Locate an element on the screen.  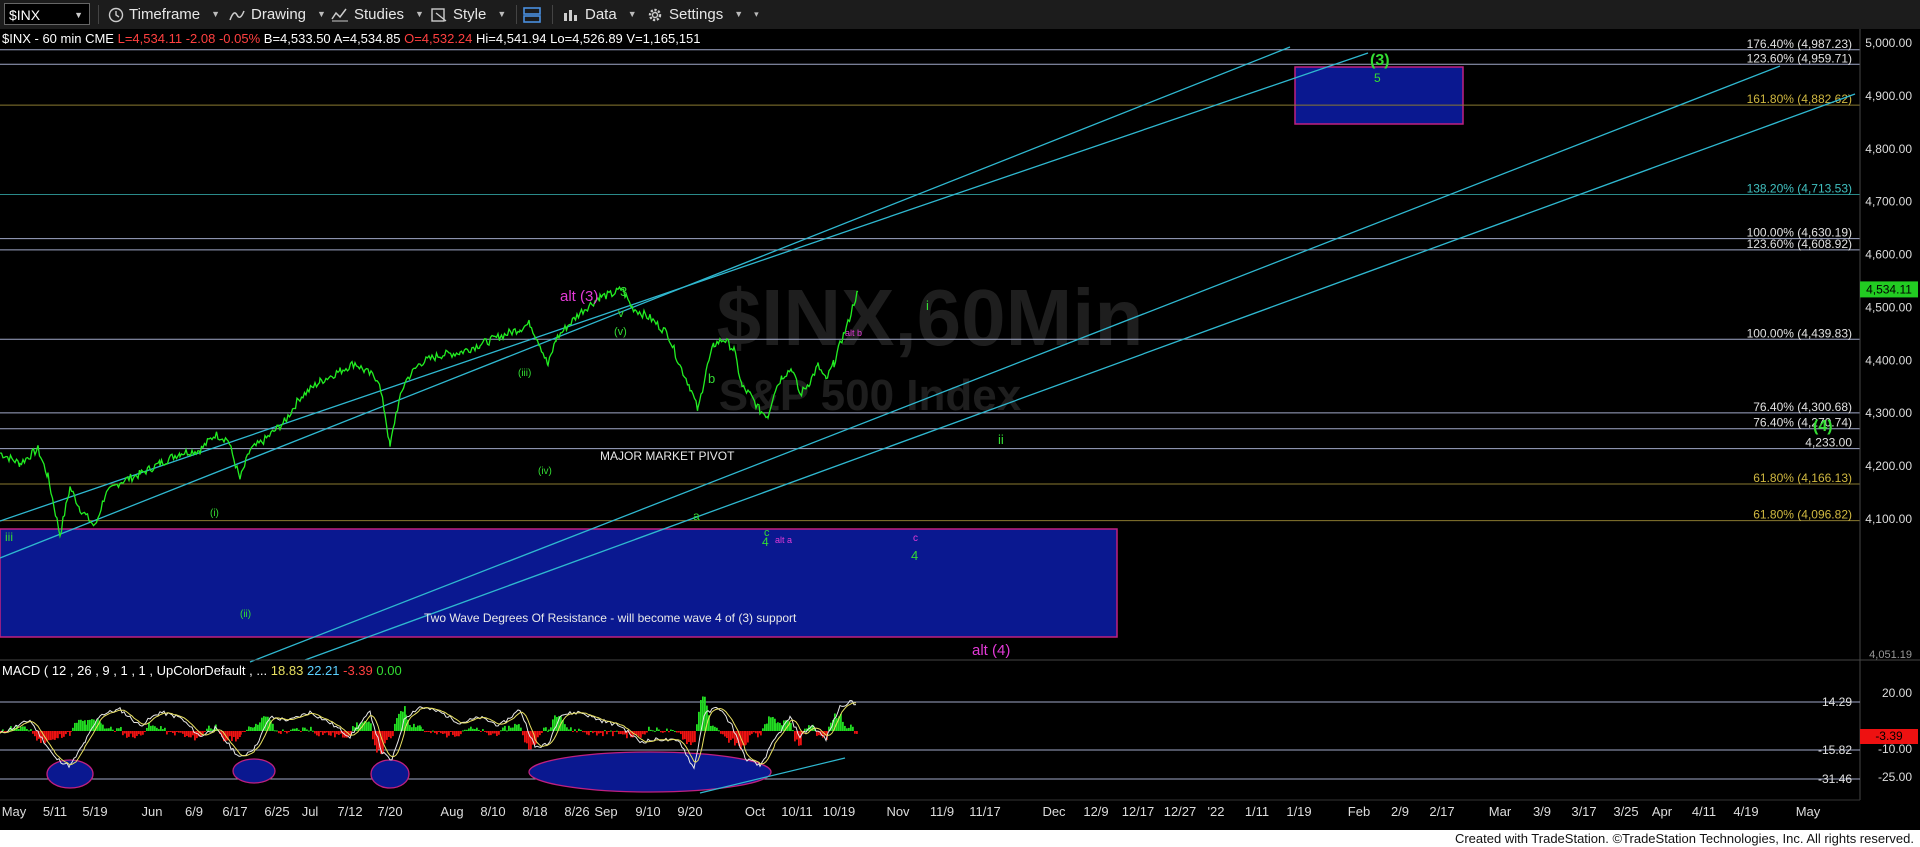
wave-label: 4 is located at coordinates (914, 555).